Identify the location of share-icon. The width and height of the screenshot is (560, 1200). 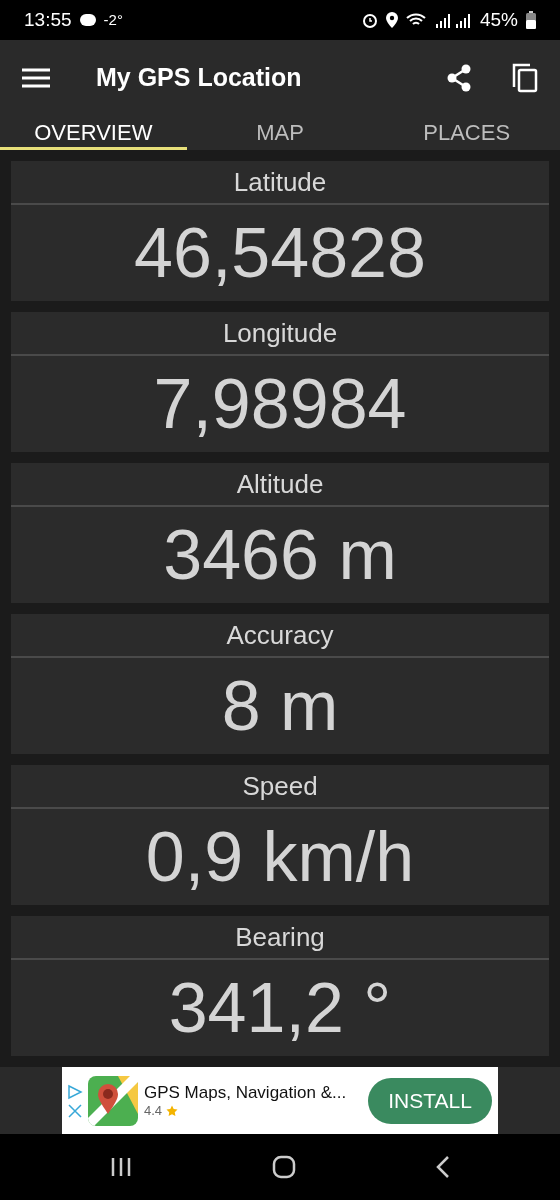
(459, 77).